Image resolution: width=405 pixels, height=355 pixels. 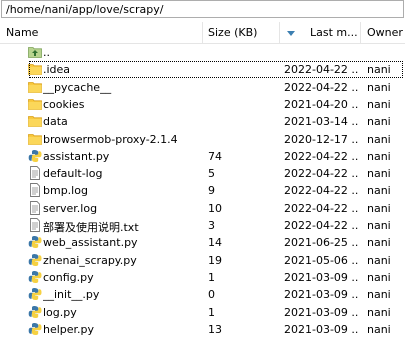 I want to click on file-row: default-log 5 2022-04-22 ... nani, so click(x=202, y=173).